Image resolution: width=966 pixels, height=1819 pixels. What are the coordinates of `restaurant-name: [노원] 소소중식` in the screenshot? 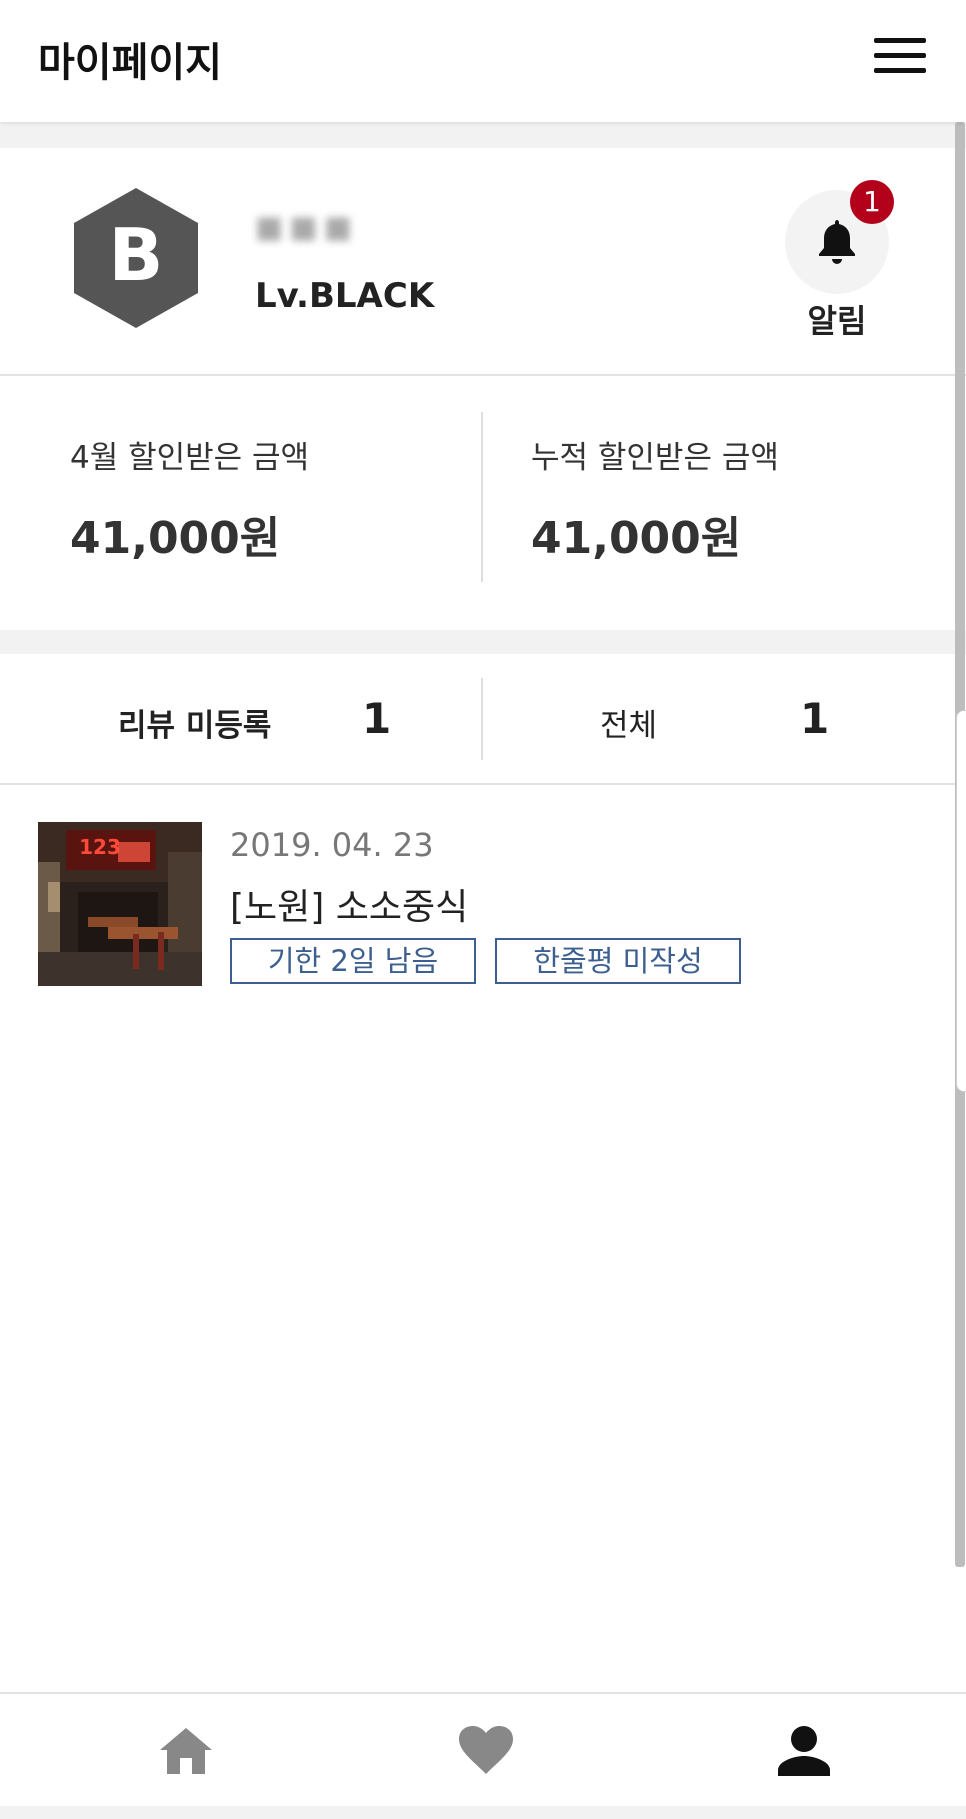 It's located at (349, 907).